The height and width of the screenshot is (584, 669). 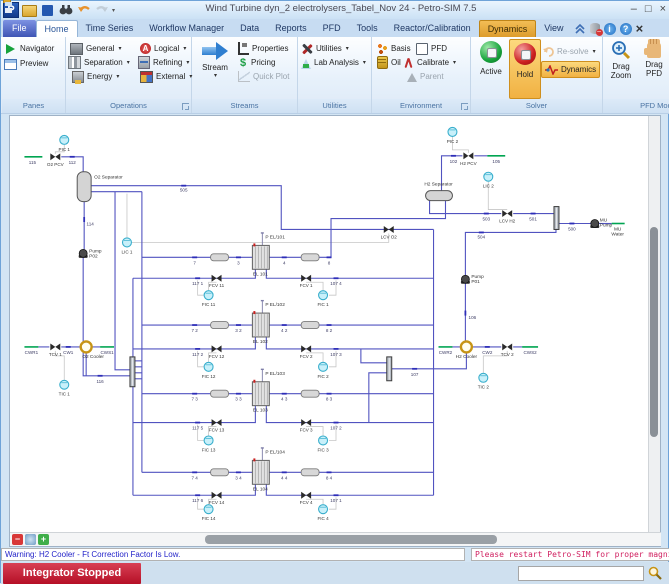 I want to click on redo-button, so click(x=101, y=10).